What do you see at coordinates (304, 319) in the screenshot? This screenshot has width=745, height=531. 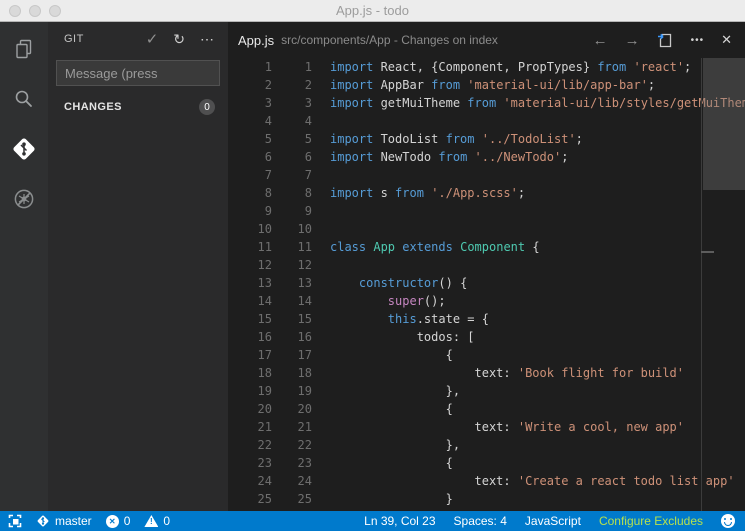 I see `line-number-new: 15` at bounding box center [304, 319].